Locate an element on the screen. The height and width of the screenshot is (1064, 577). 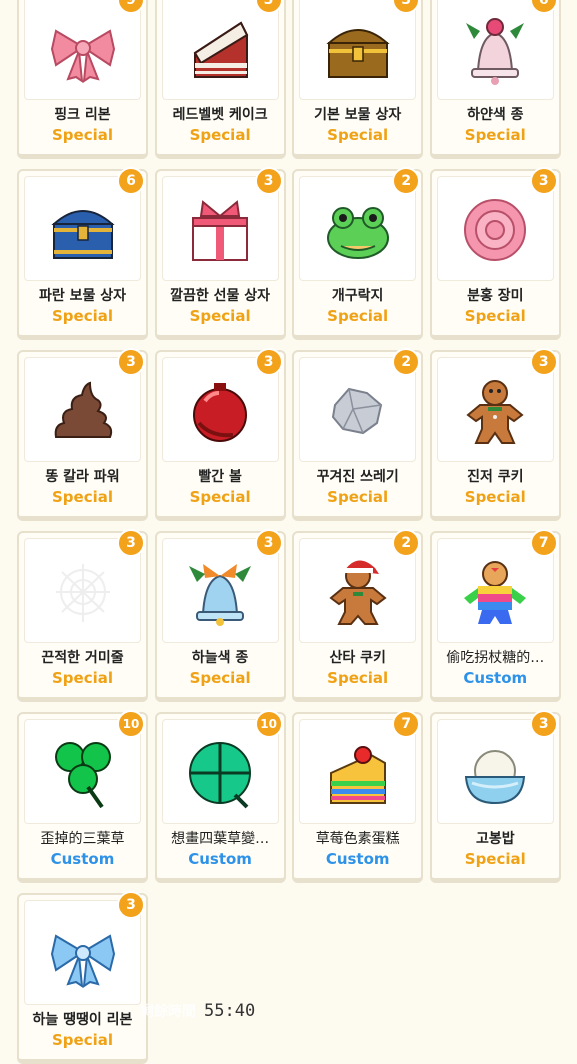
poop-icon is located at coordinates (83, 409).